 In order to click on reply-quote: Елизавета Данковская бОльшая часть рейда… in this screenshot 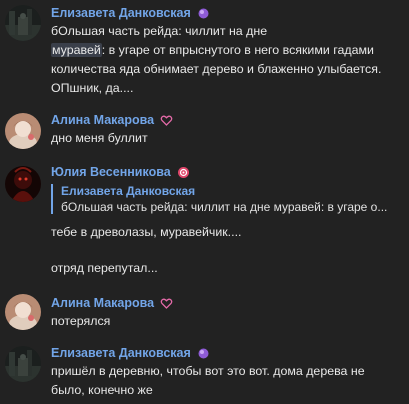, I will do `click(229, 199)`.